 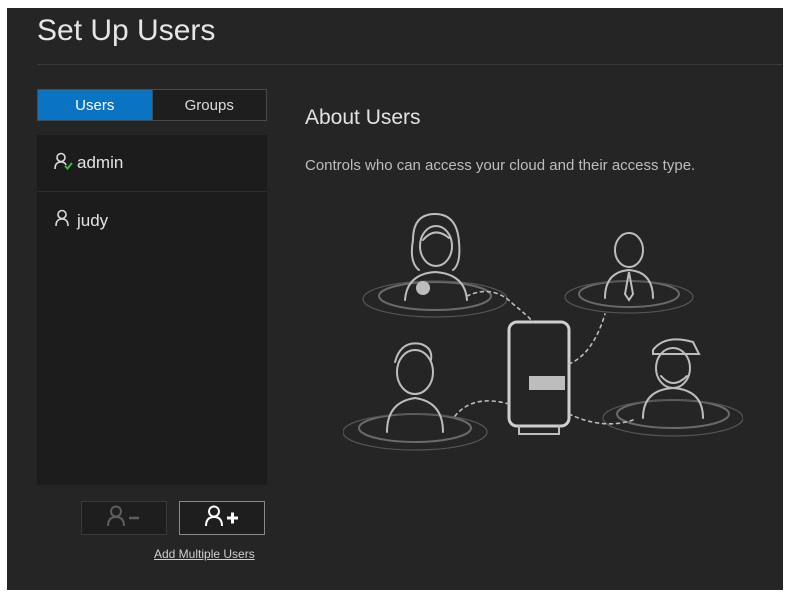 I want to click on remove-user-button, so click(x=124, y=518).